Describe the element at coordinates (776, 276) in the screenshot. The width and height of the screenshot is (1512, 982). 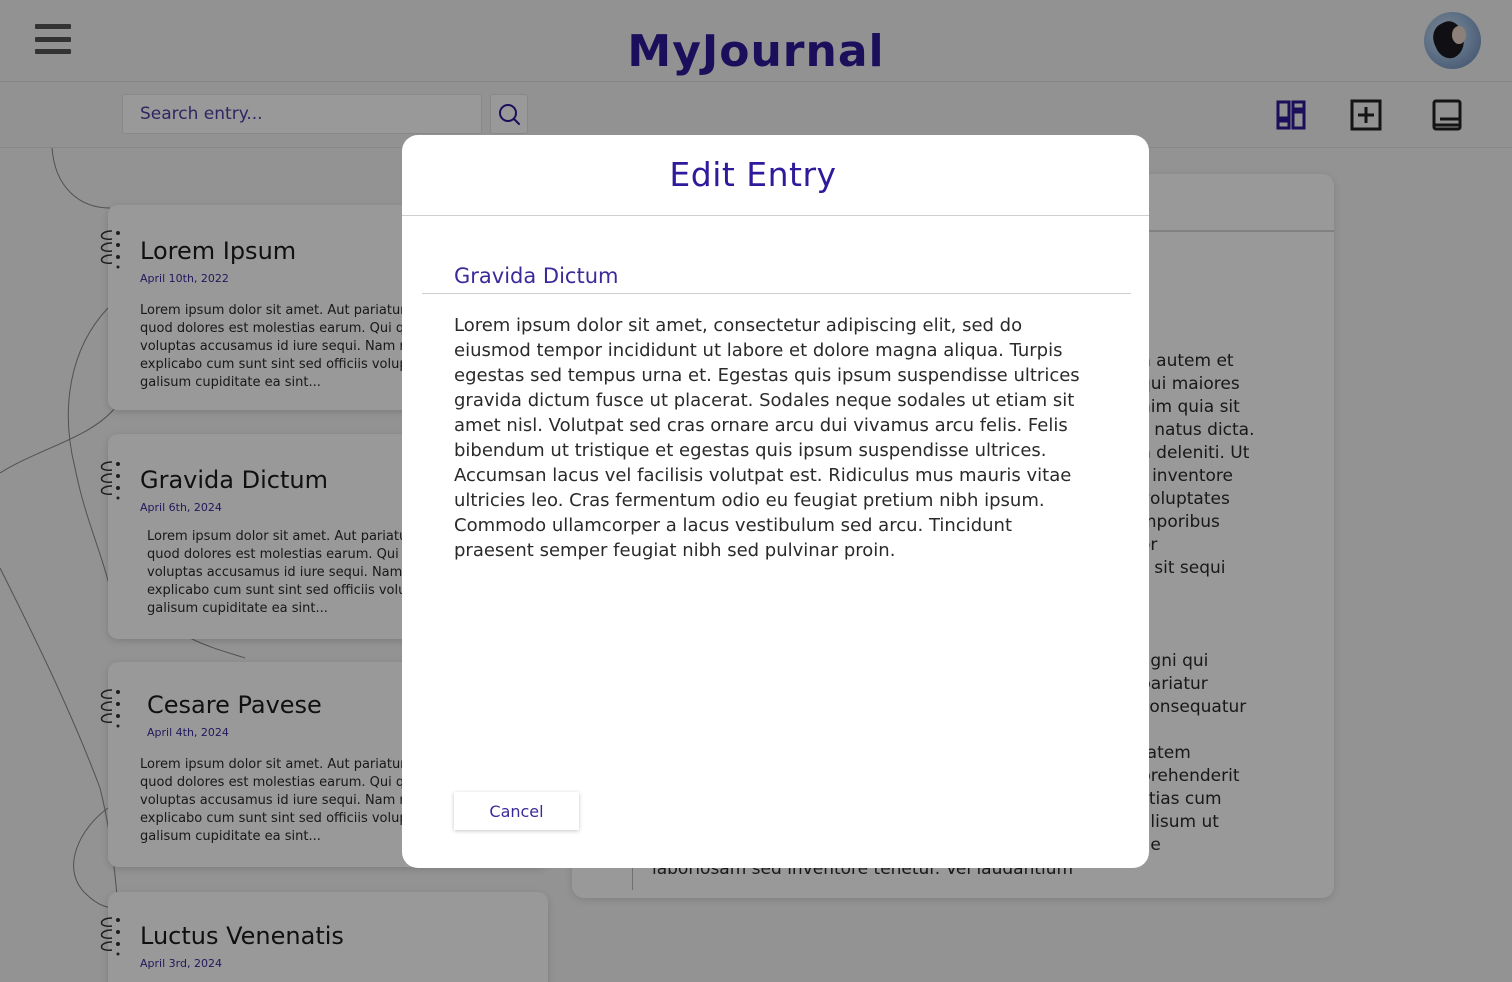
I see `entry-title-input` at that location.